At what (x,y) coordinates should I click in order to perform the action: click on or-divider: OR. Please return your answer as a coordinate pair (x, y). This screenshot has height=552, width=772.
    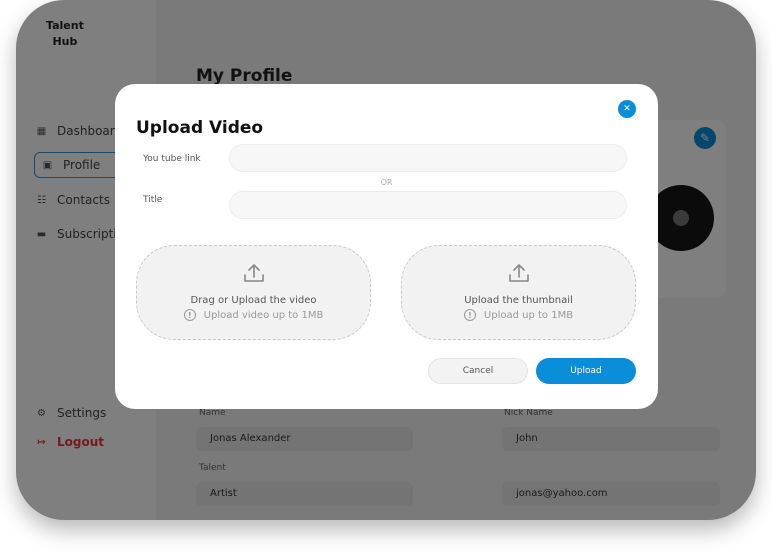
    Looking at the image, I should click on (386, 182).